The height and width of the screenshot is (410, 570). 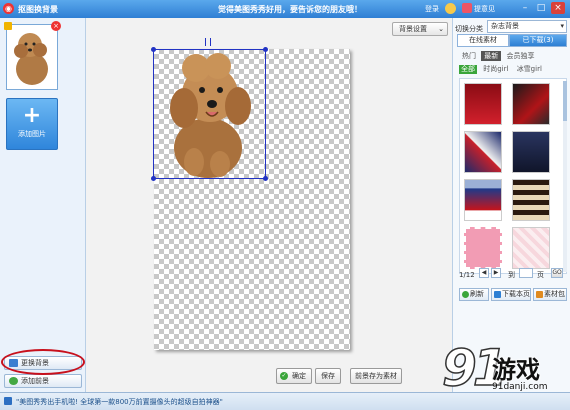 What do you see at coordinates (56, 26) in the screenshot?
I see `delete-icon: ×` at bounding box center [56, 26].